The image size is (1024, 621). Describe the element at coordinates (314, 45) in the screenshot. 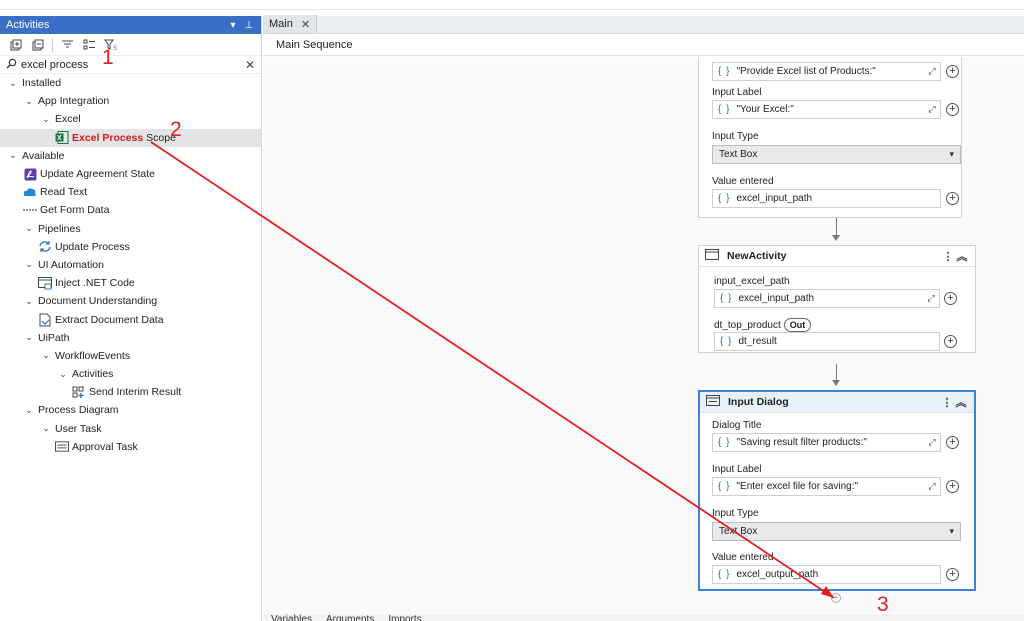

I see `breadcrumb-item: Main Sequence` at that location.